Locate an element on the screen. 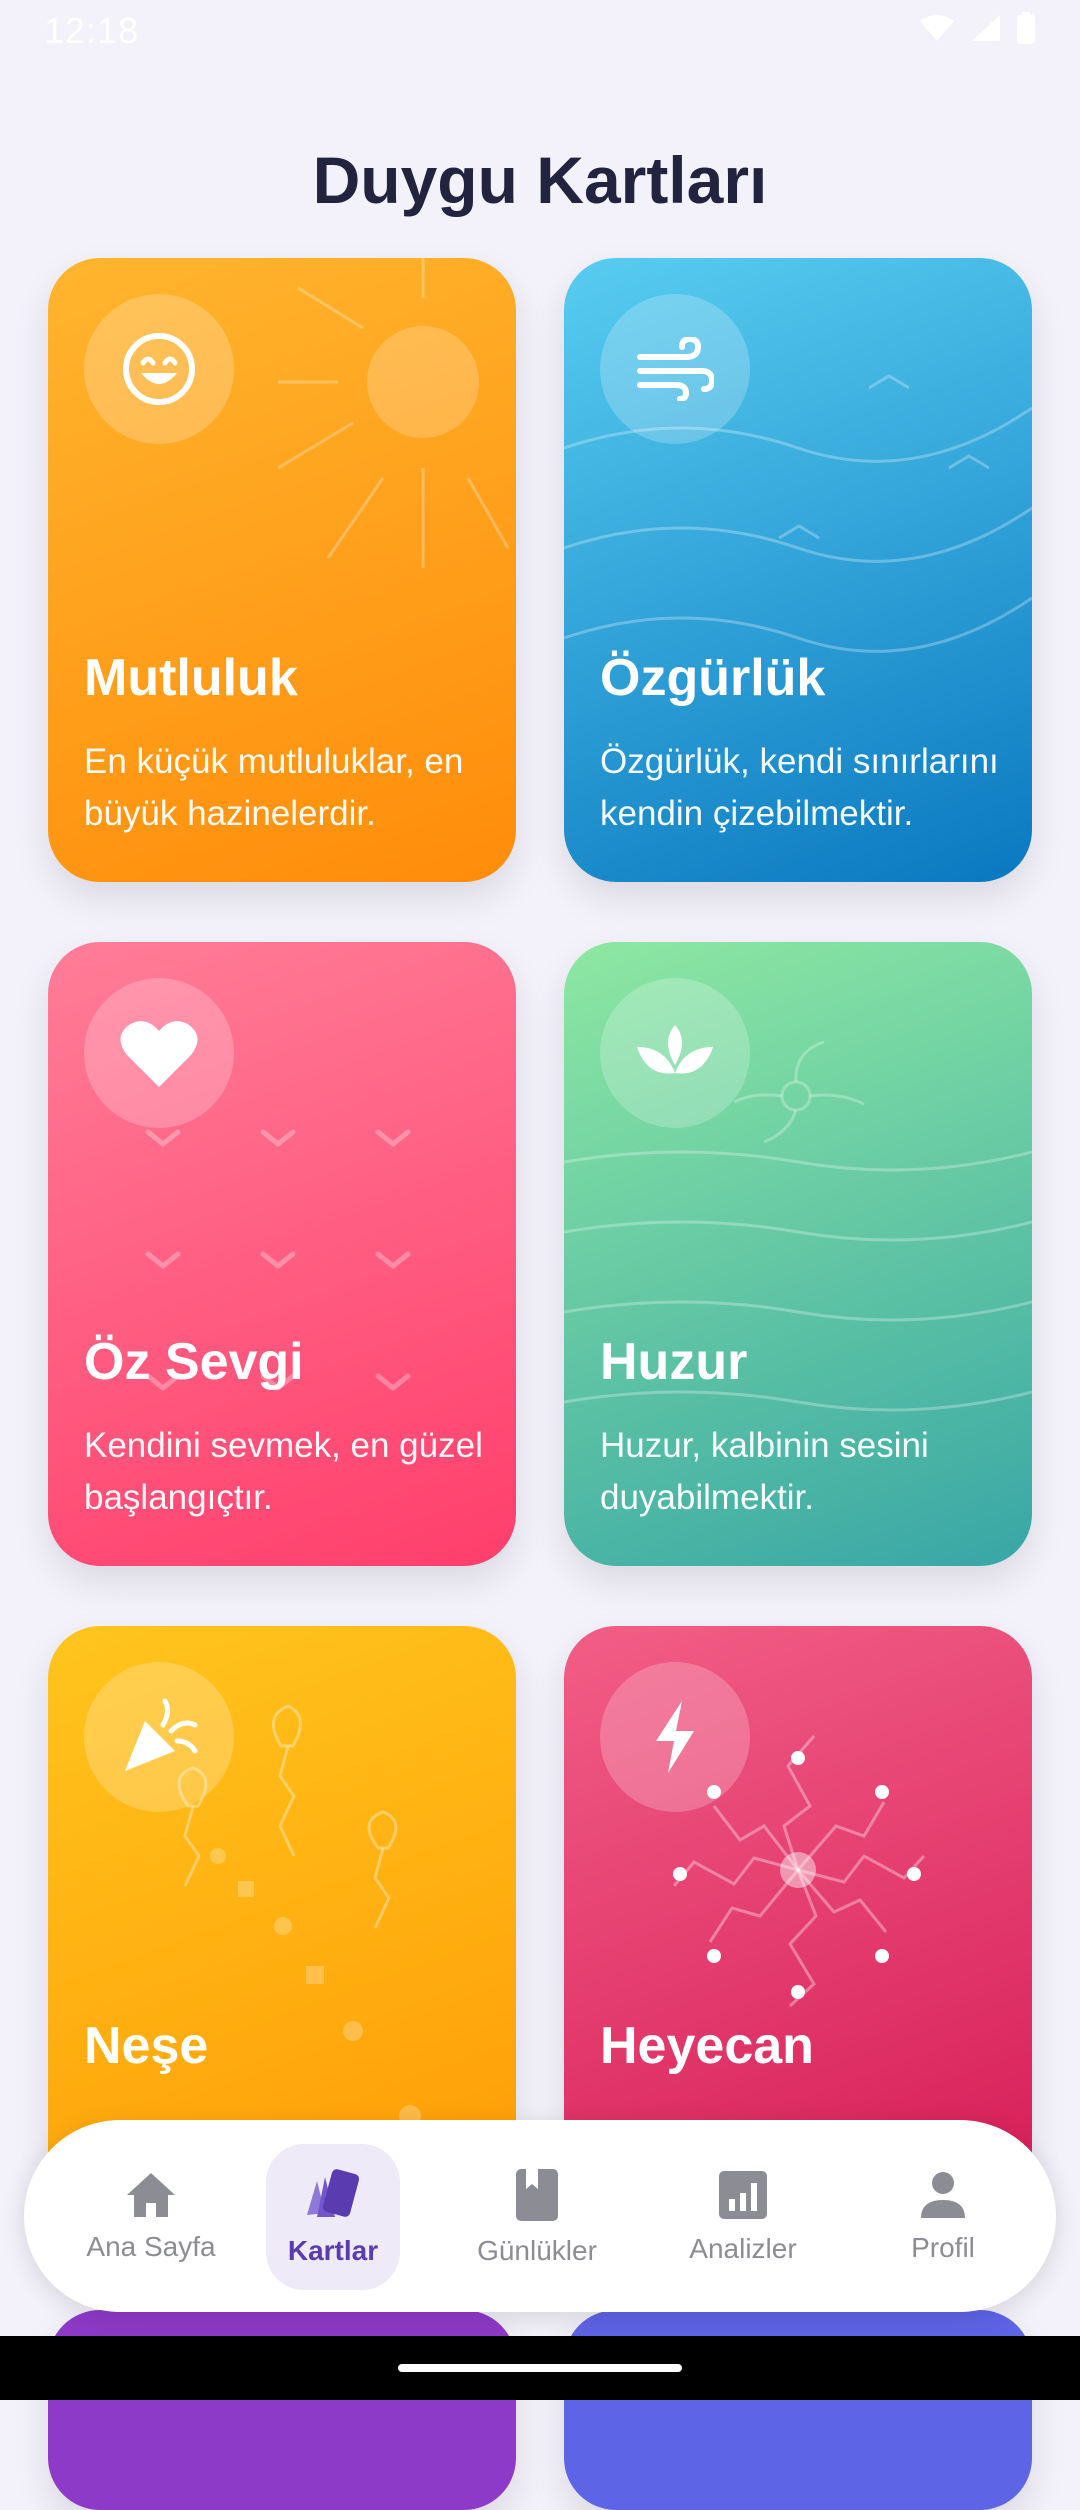 The width and height of the screenshot is (1080, 2510). party-popper-icon is located at coordinates (161, 1734).